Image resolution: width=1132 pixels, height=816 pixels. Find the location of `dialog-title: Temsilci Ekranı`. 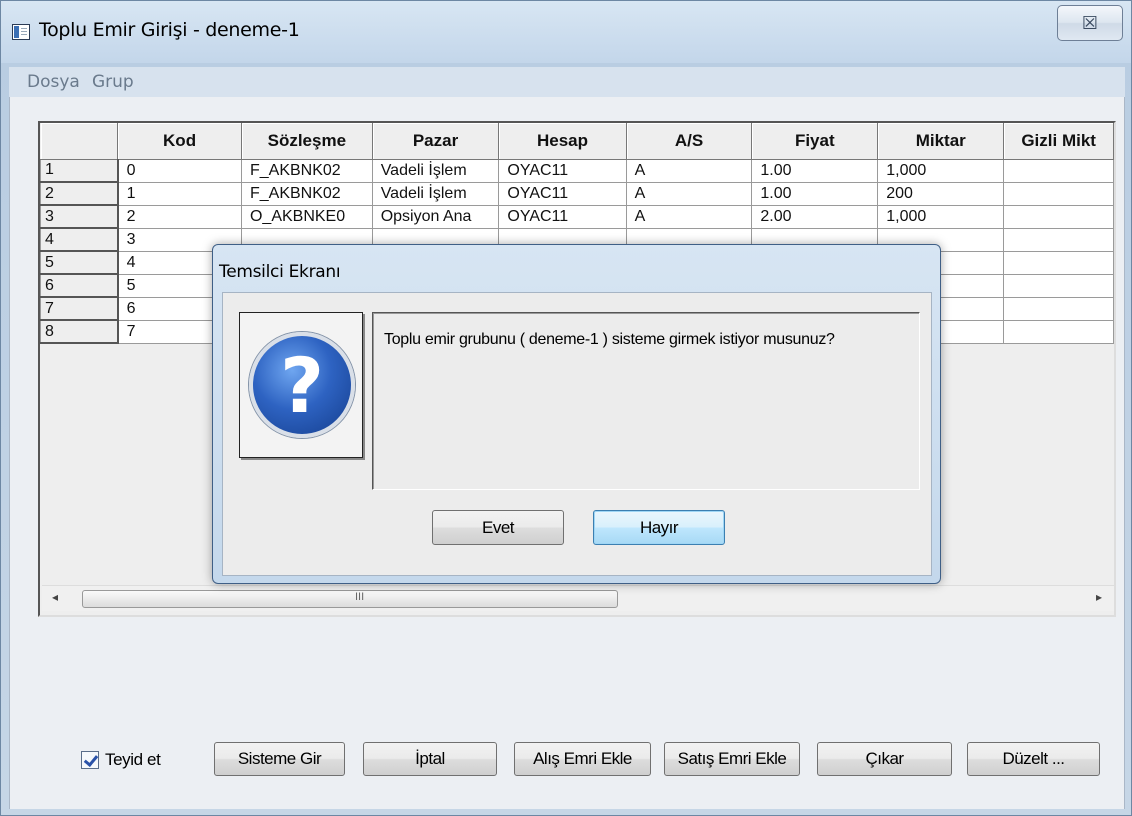

dialog-title: Temsilci Ekranı is located at coordinates (280, 272).